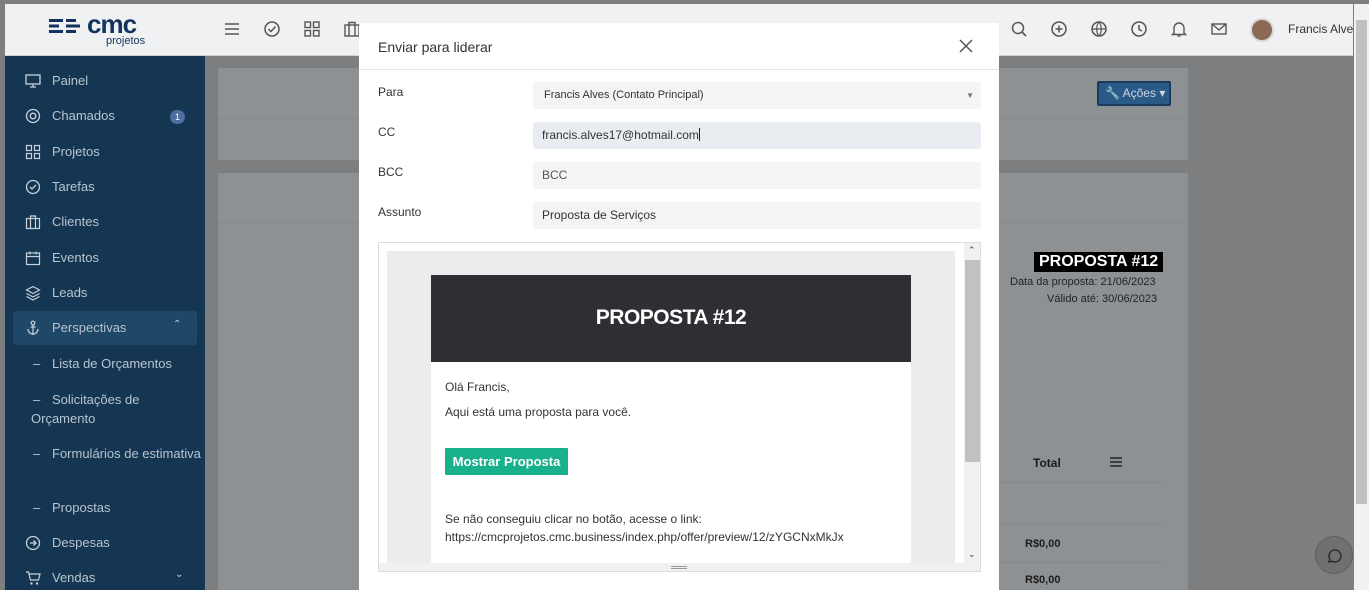 The height and width of the screenshot is (590, 1369). Describe the element at coordinates (179, 574) in the screenshot. I see `chevron-down-icon: ⌄` at that location.